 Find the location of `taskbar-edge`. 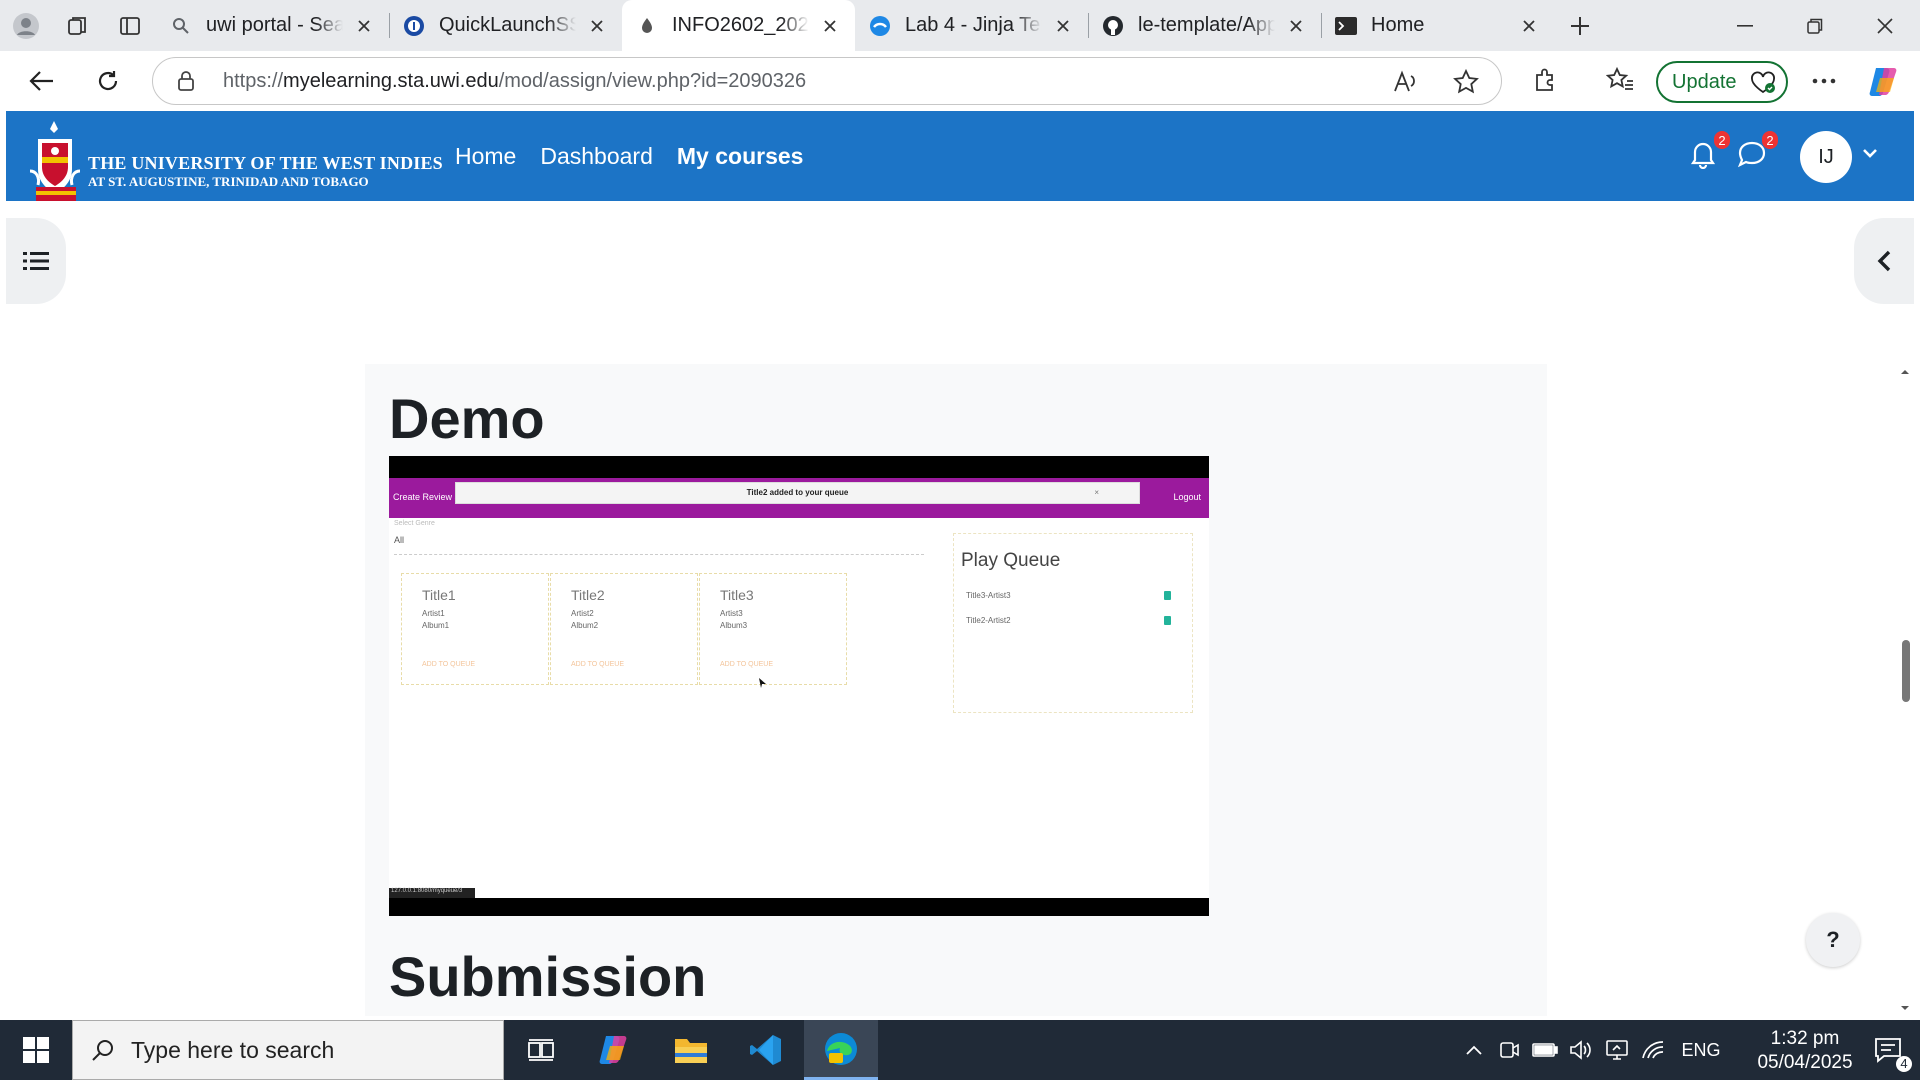

taskbar-edge is located at coordinates (841, 1050).